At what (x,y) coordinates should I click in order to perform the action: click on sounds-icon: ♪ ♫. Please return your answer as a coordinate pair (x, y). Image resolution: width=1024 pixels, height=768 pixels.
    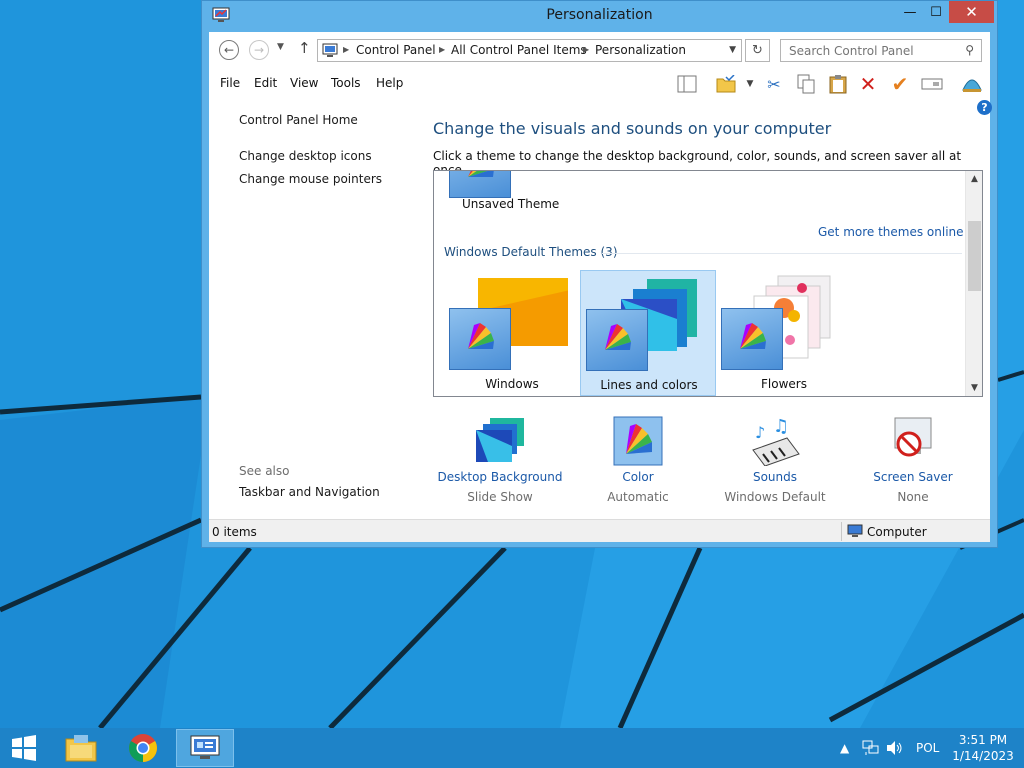
    Looking at the image, I should click on (775, 441).